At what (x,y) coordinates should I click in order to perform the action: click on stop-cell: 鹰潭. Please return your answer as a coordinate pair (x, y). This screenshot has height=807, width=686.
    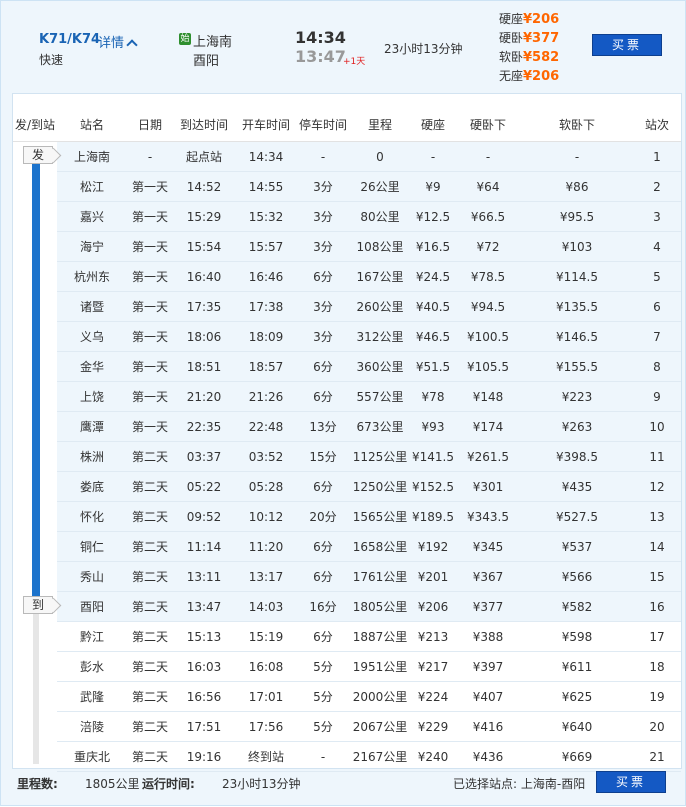
    Looking at the image, I should click on (92, 427).